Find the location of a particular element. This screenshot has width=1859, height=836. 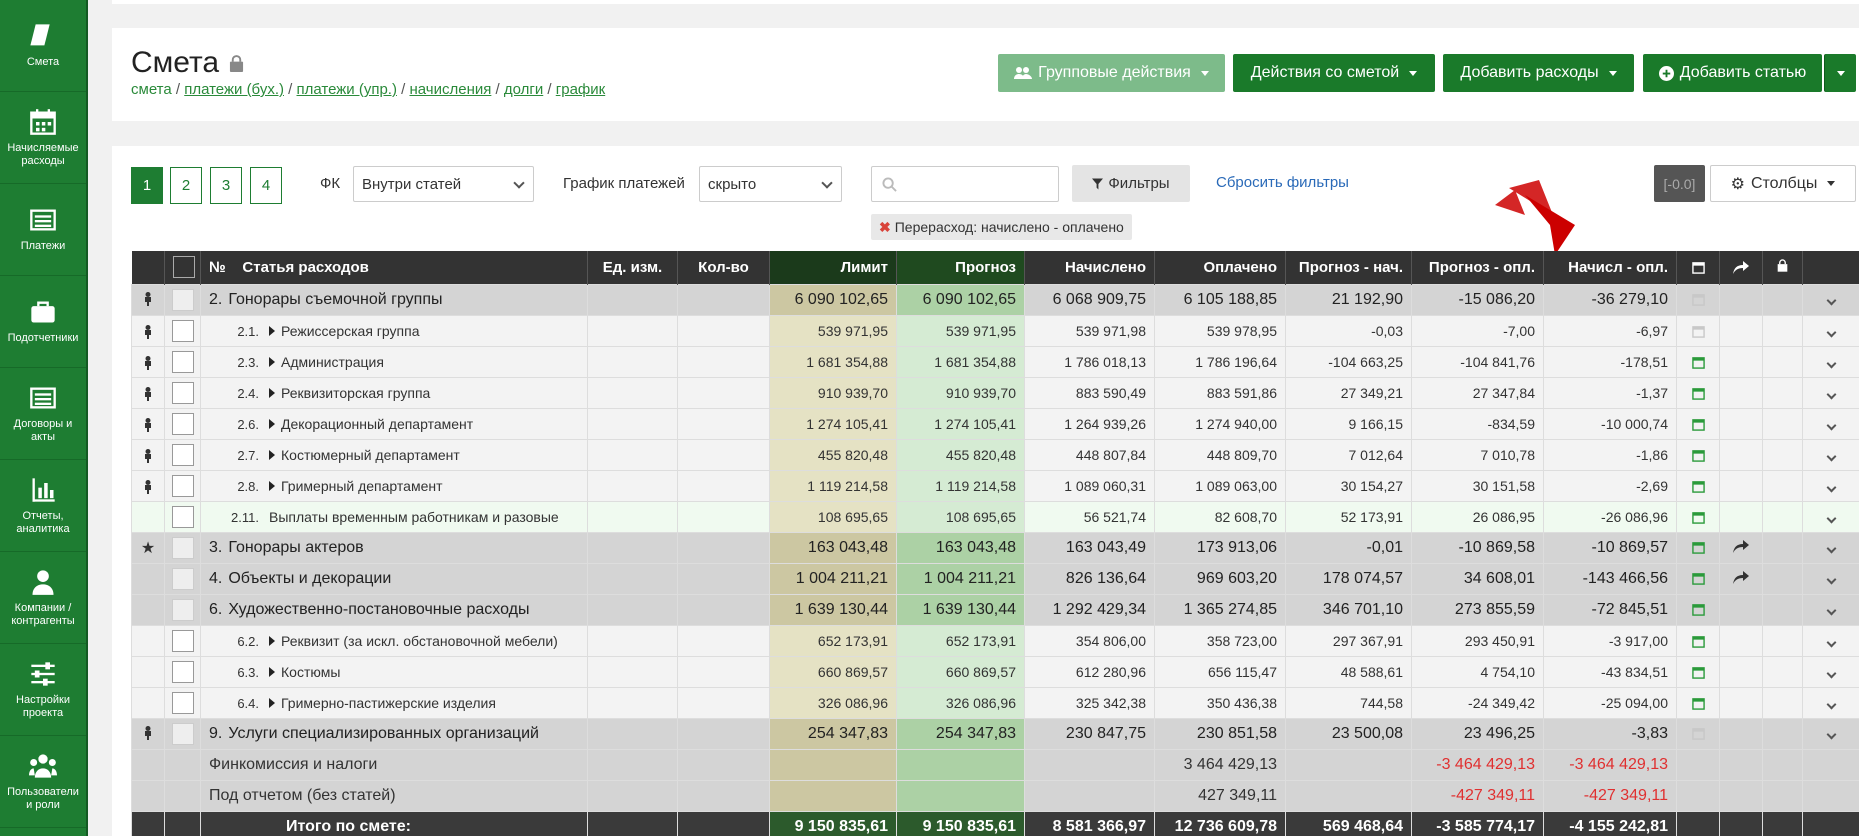

schedule-select: скрыто is located at coordinates (770, 184).